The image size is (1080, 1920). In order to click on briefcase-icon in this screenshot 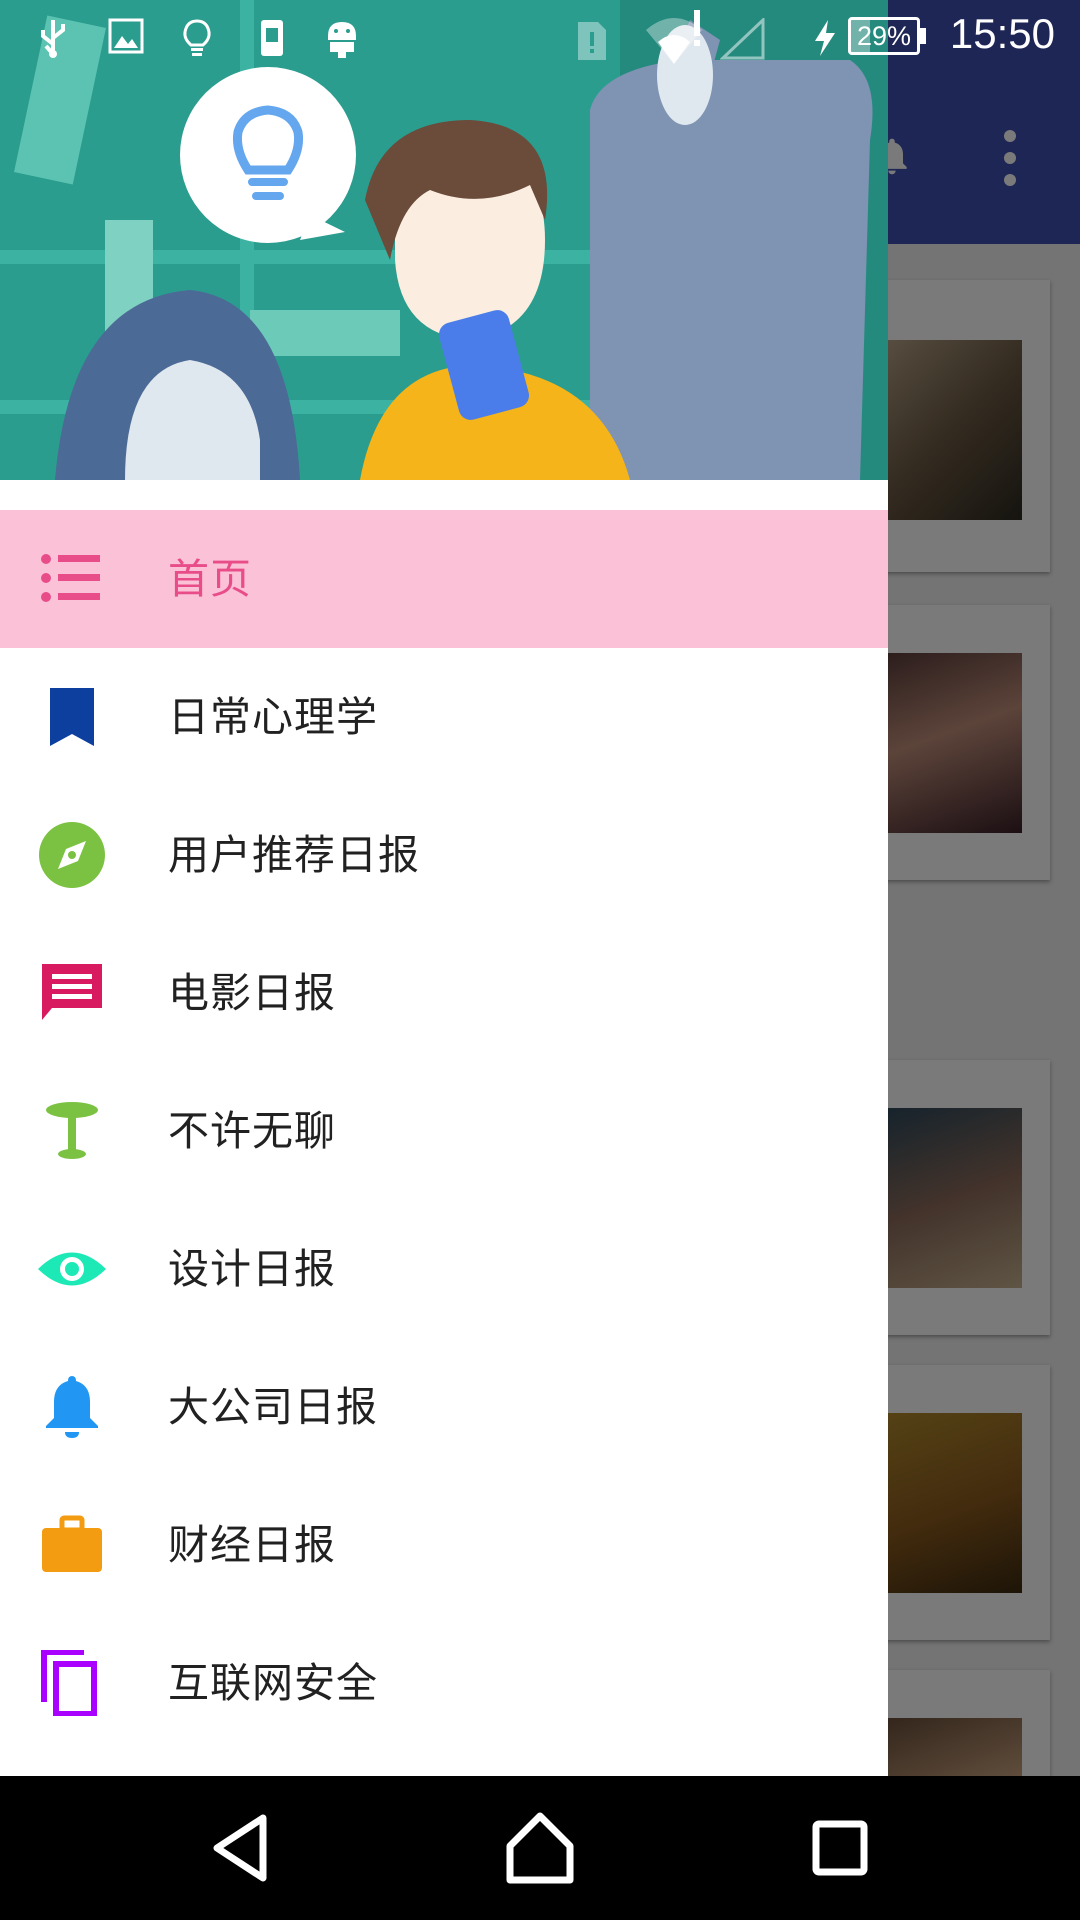, I will do `click(72, 1545)`.